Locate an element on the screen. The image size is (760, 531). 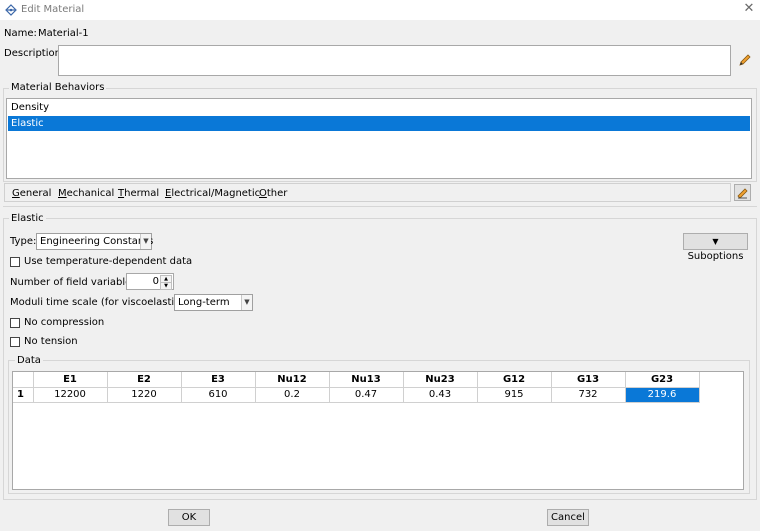
behaviors-legend: Material Behaviors is located at coordinates (58, 87).